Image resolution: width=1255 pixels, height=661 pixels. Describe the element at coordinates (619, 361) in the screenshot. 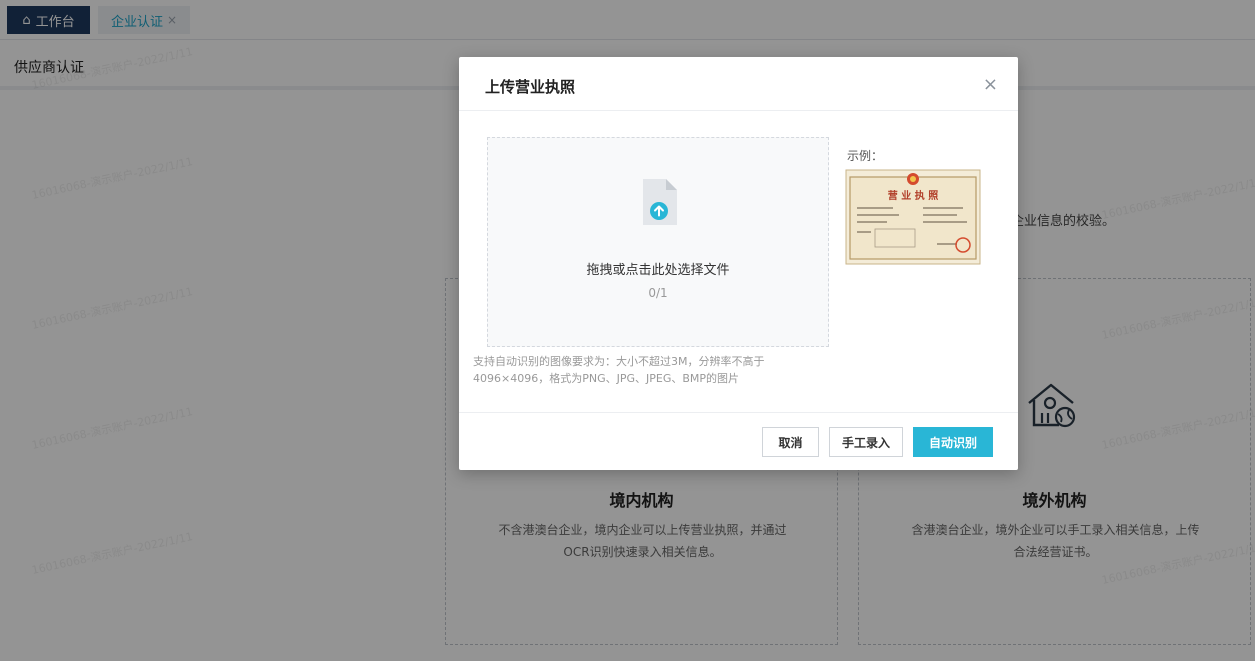

I see `upload-tip-line1: 支持自动识别的图像要求为：大小不超过3M，分辨率不高于` at that location.